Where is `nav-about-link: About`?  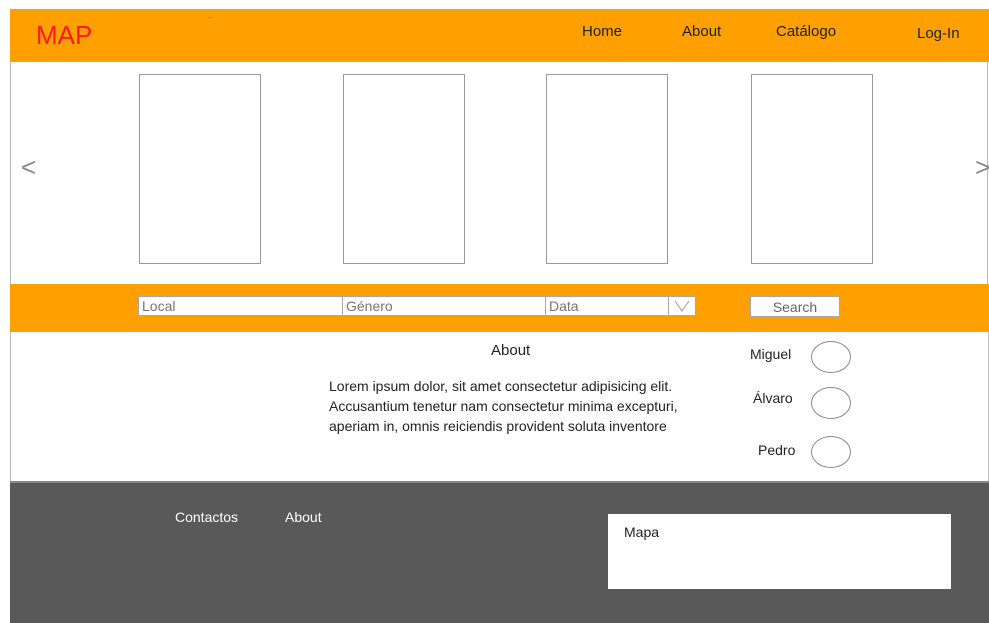
nav-about-link: About is located at coordinates (701, 31).